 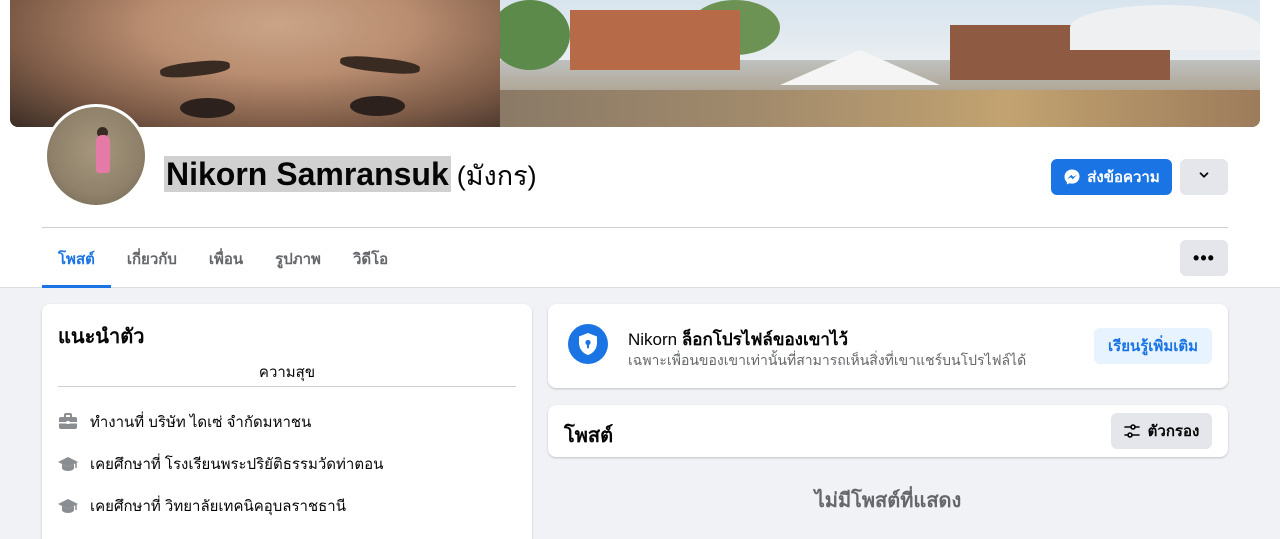 I want to click on learn-more-button: เรียนรู้เพิ่มเติม, so click(x=1153, y=346).